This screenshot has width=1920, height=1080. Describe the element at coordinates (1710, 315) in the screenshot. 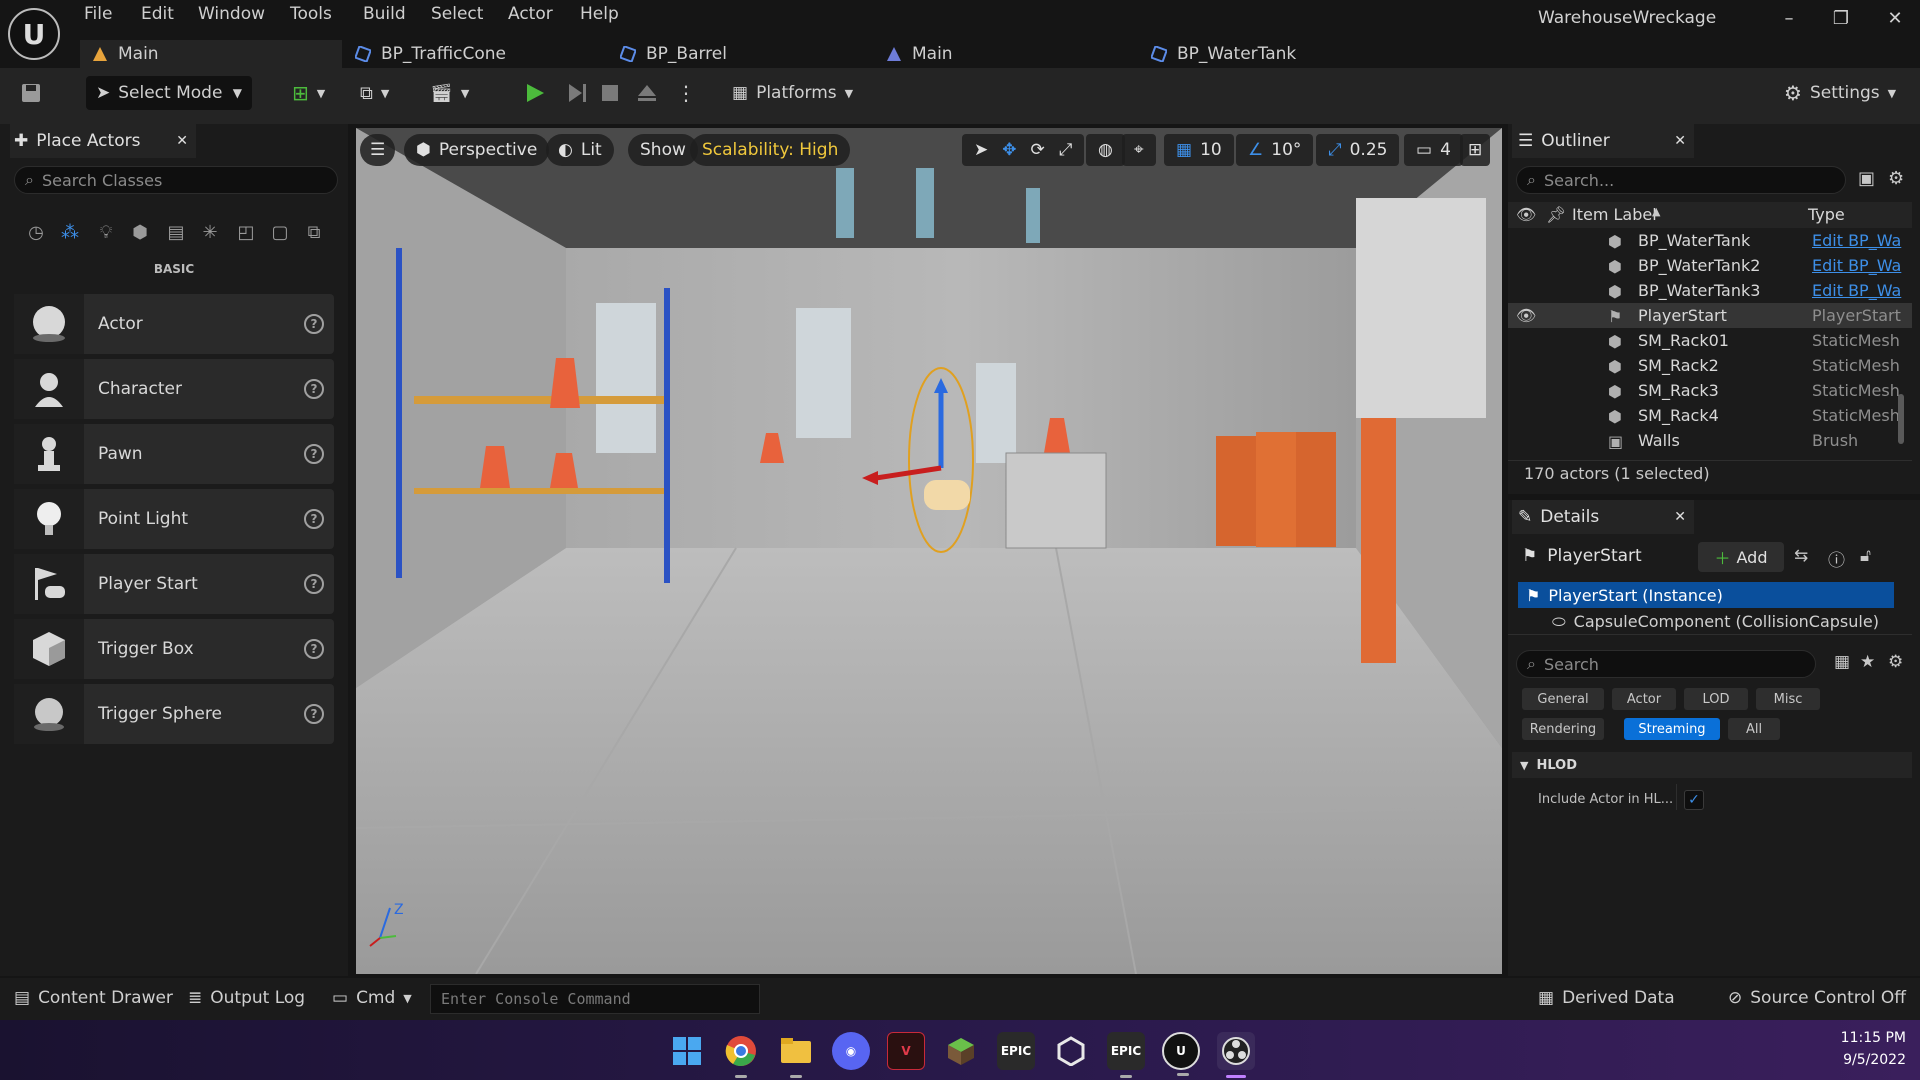

I see `outliner-row: 👁︎ ⚑ PlayerStart PlayerStart` at that location.